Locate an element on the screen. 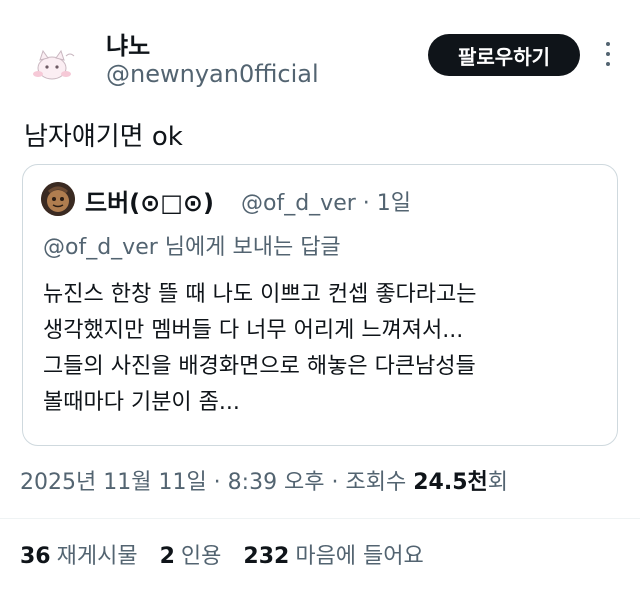 Image resolution: width=640 pixels, height=590 pixels. retweets-label: 재게시물 is located at coordinates (97, 556).